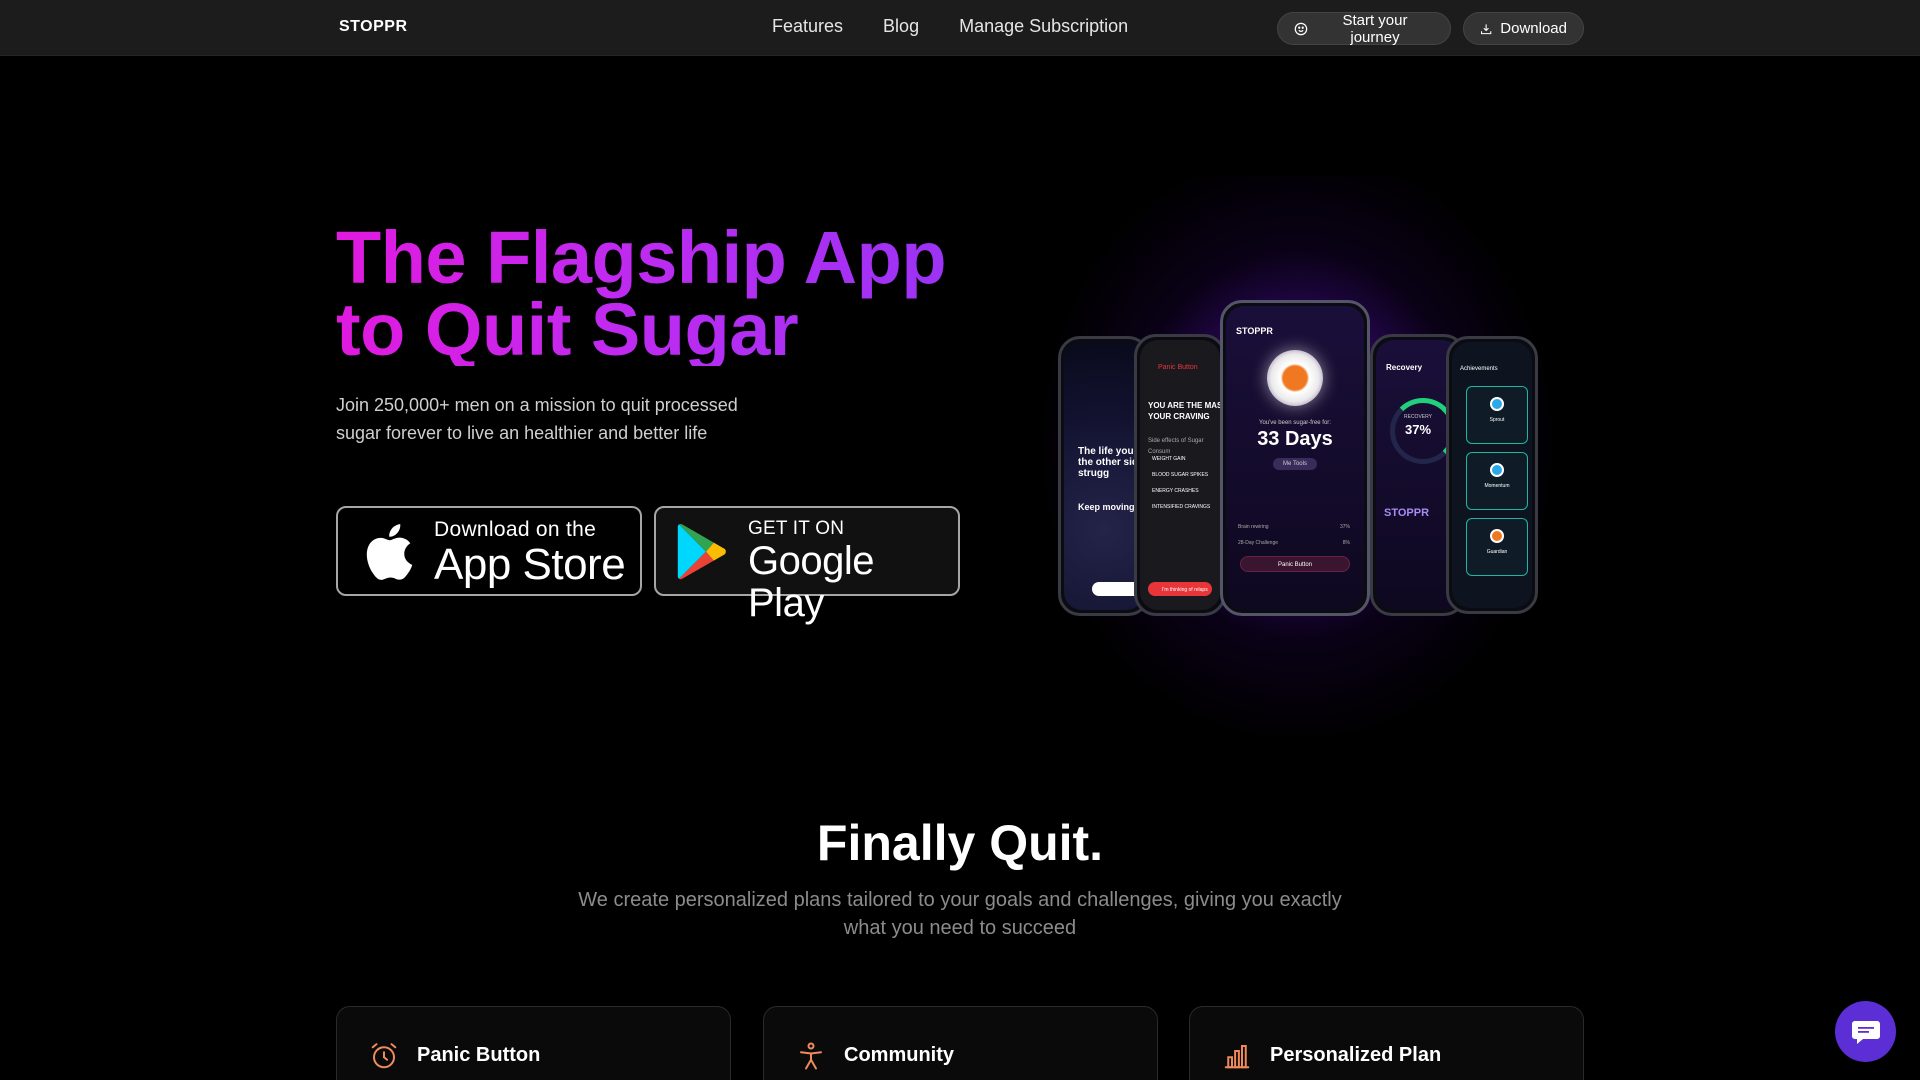  I want to click on chat-icon, so click(1865, 1032).